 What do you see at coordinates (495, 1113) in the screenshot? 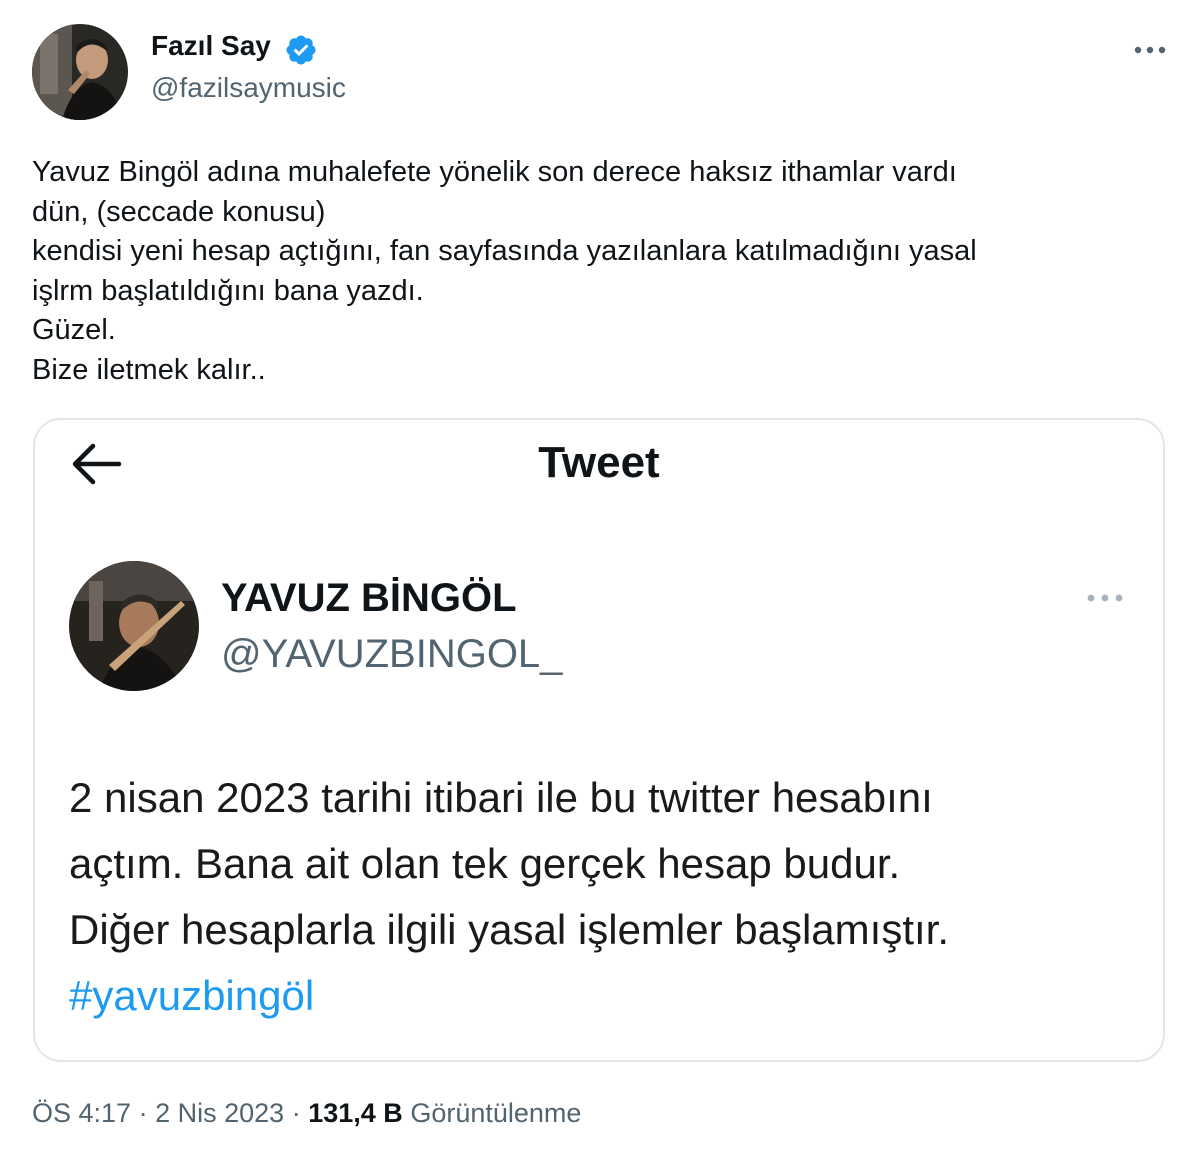
I see `views-label: Görüntülenme` at bounding box center [495, 1113].